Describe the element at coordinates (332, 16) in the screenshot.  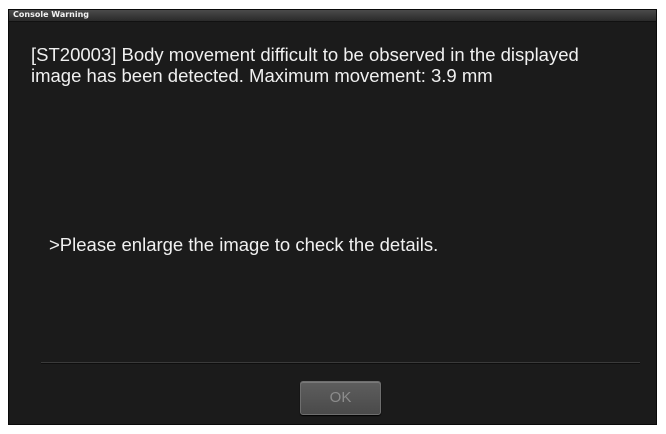
I see `dialog-title-bar: Console Warning` at that location.